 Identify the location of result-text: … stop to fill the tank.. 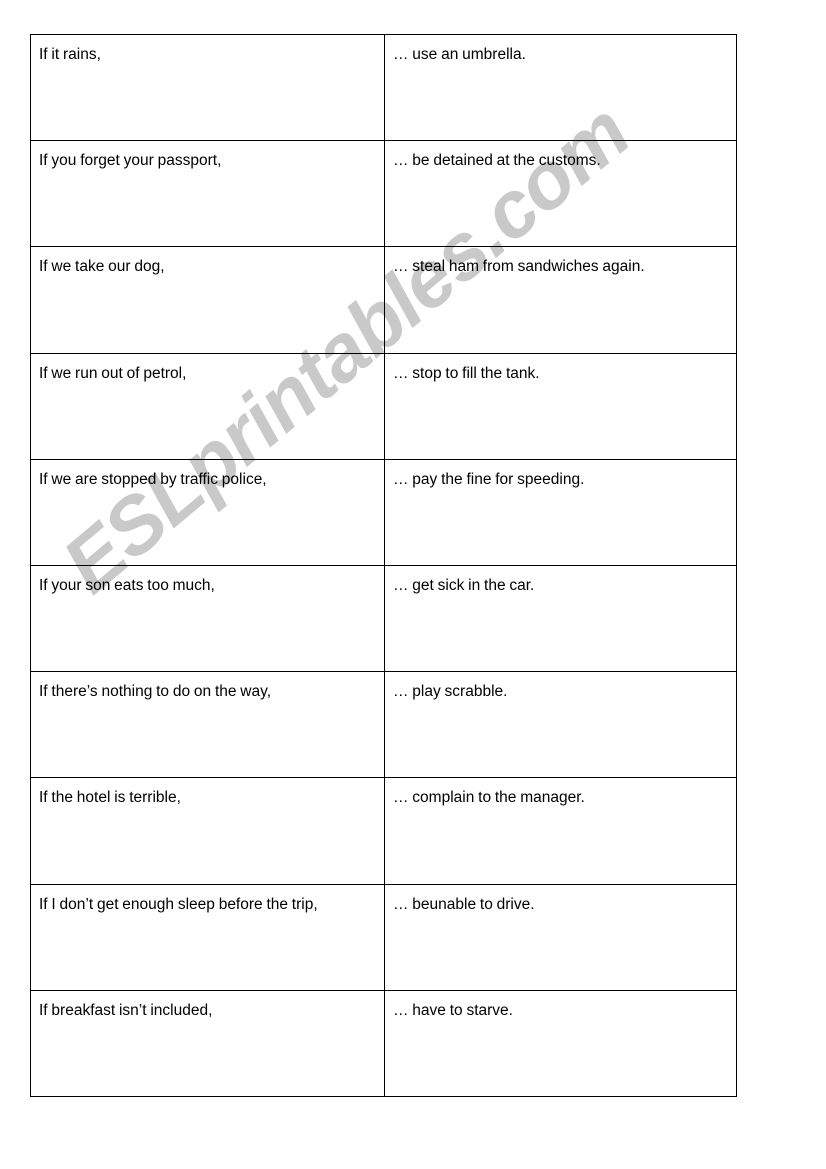
(466, 373).